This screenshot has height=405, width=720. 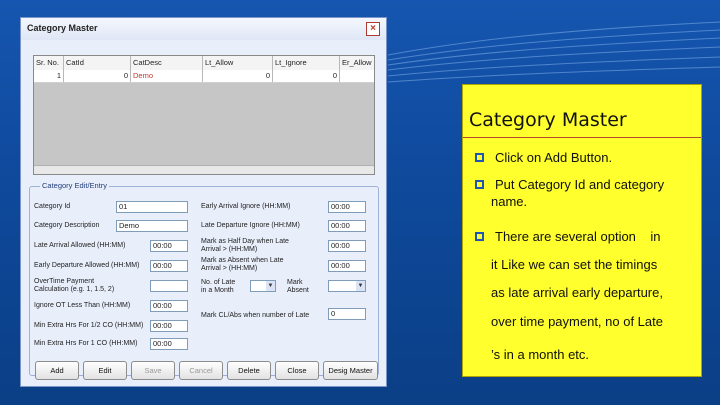 I want to click on cell-srno: 1, so click(x=49, y=76).